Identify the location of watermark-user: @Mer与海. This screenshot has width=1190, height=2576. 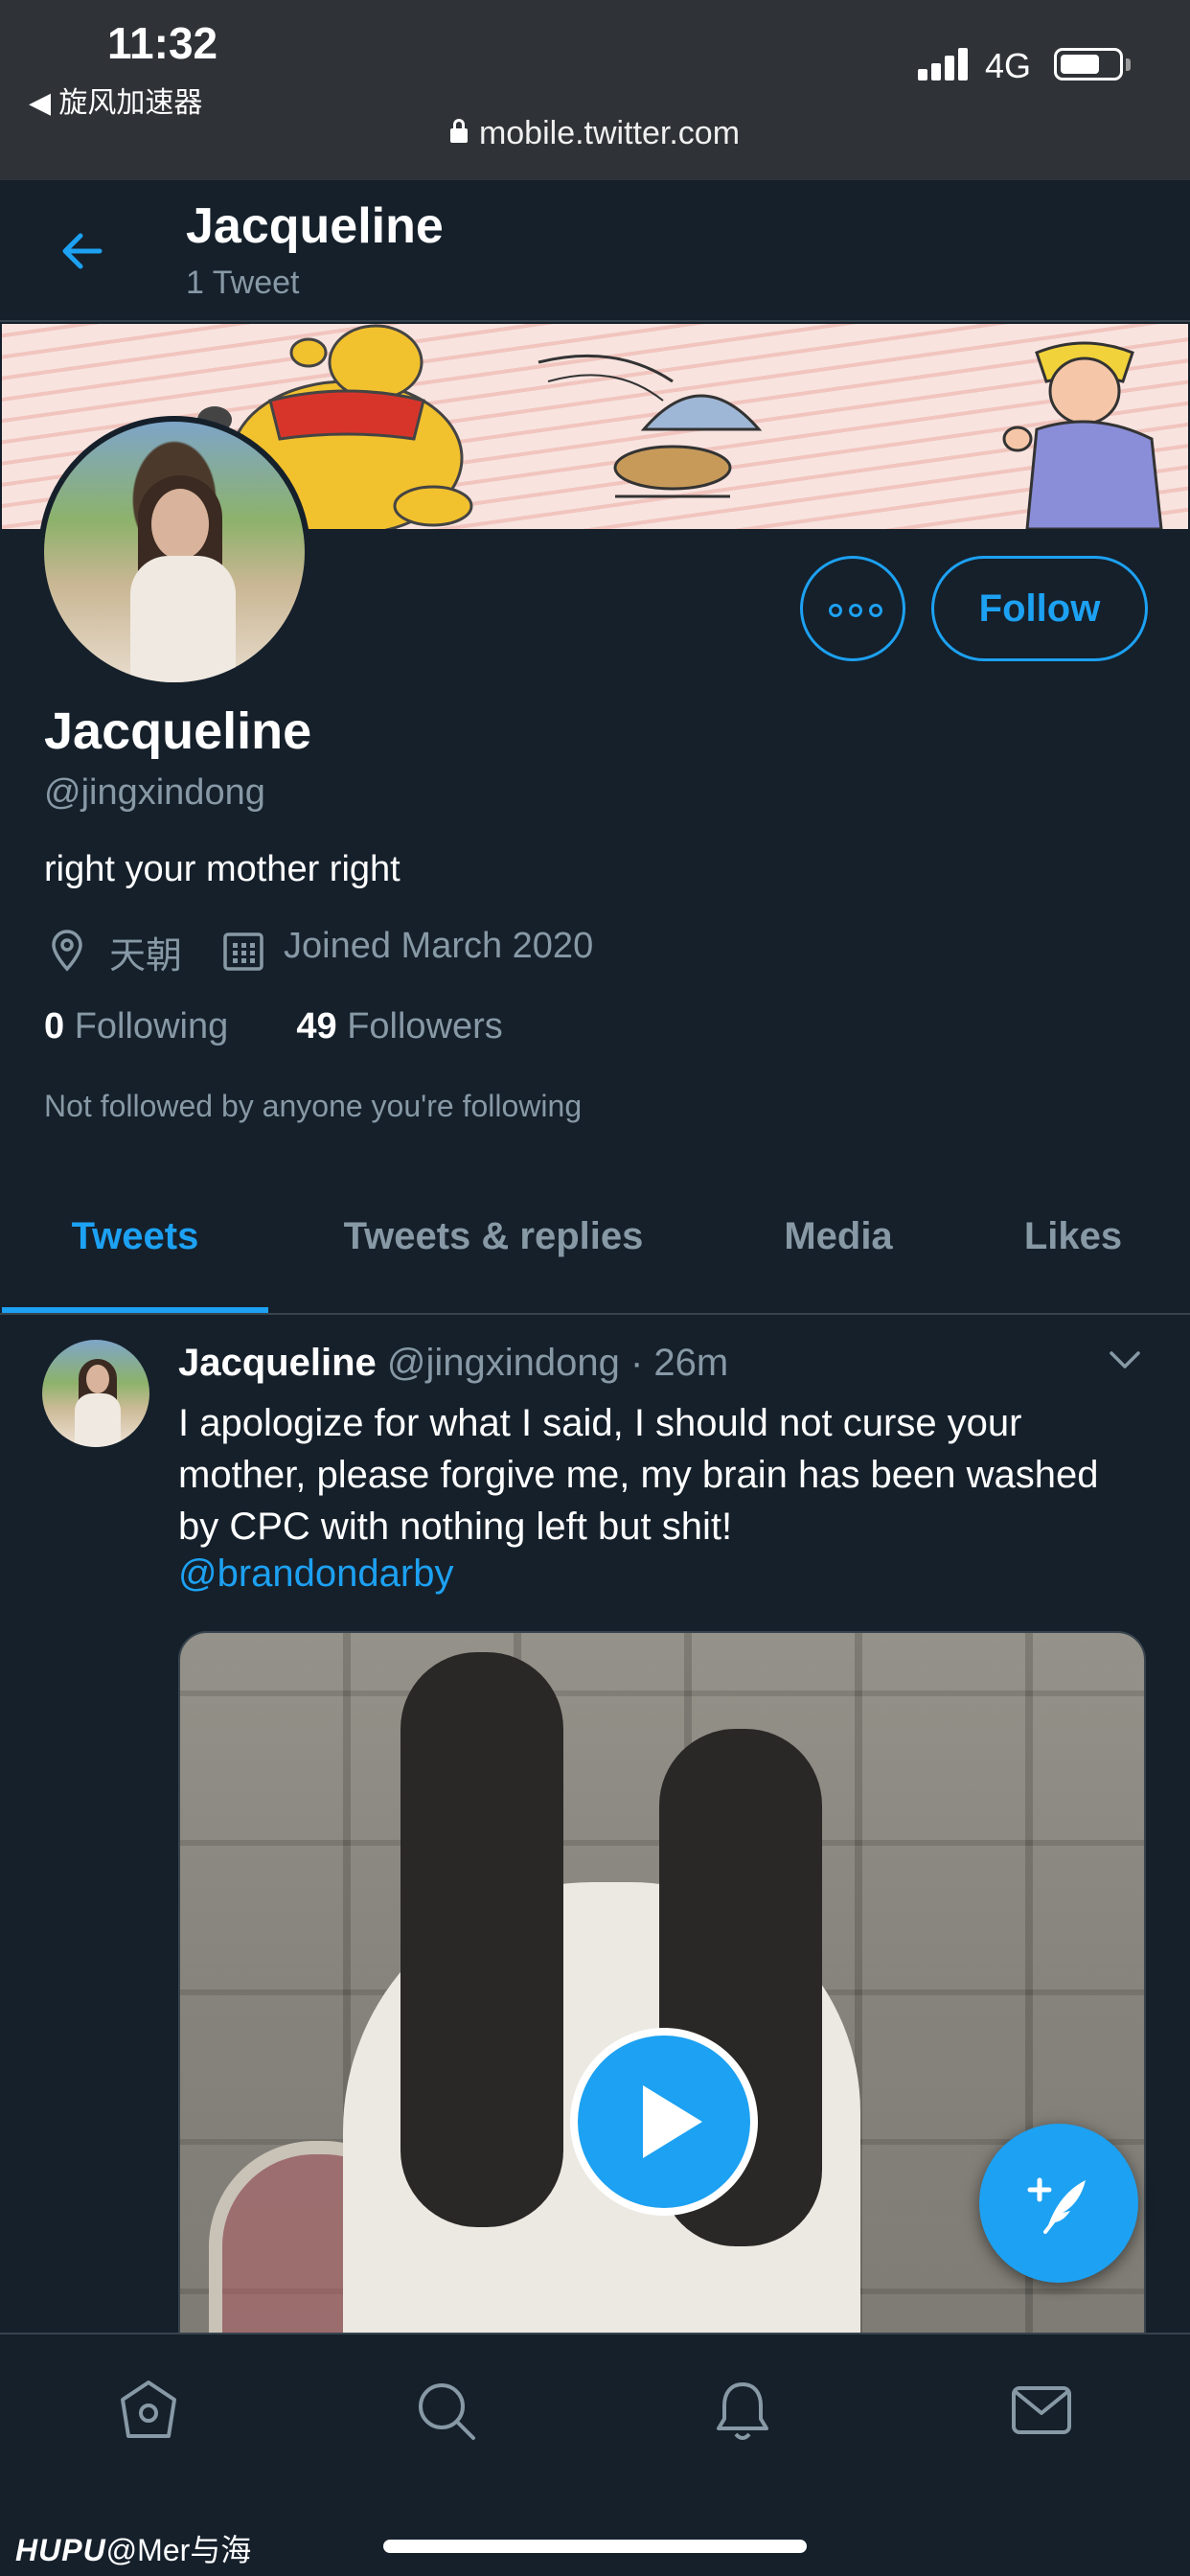
(179, 2550).